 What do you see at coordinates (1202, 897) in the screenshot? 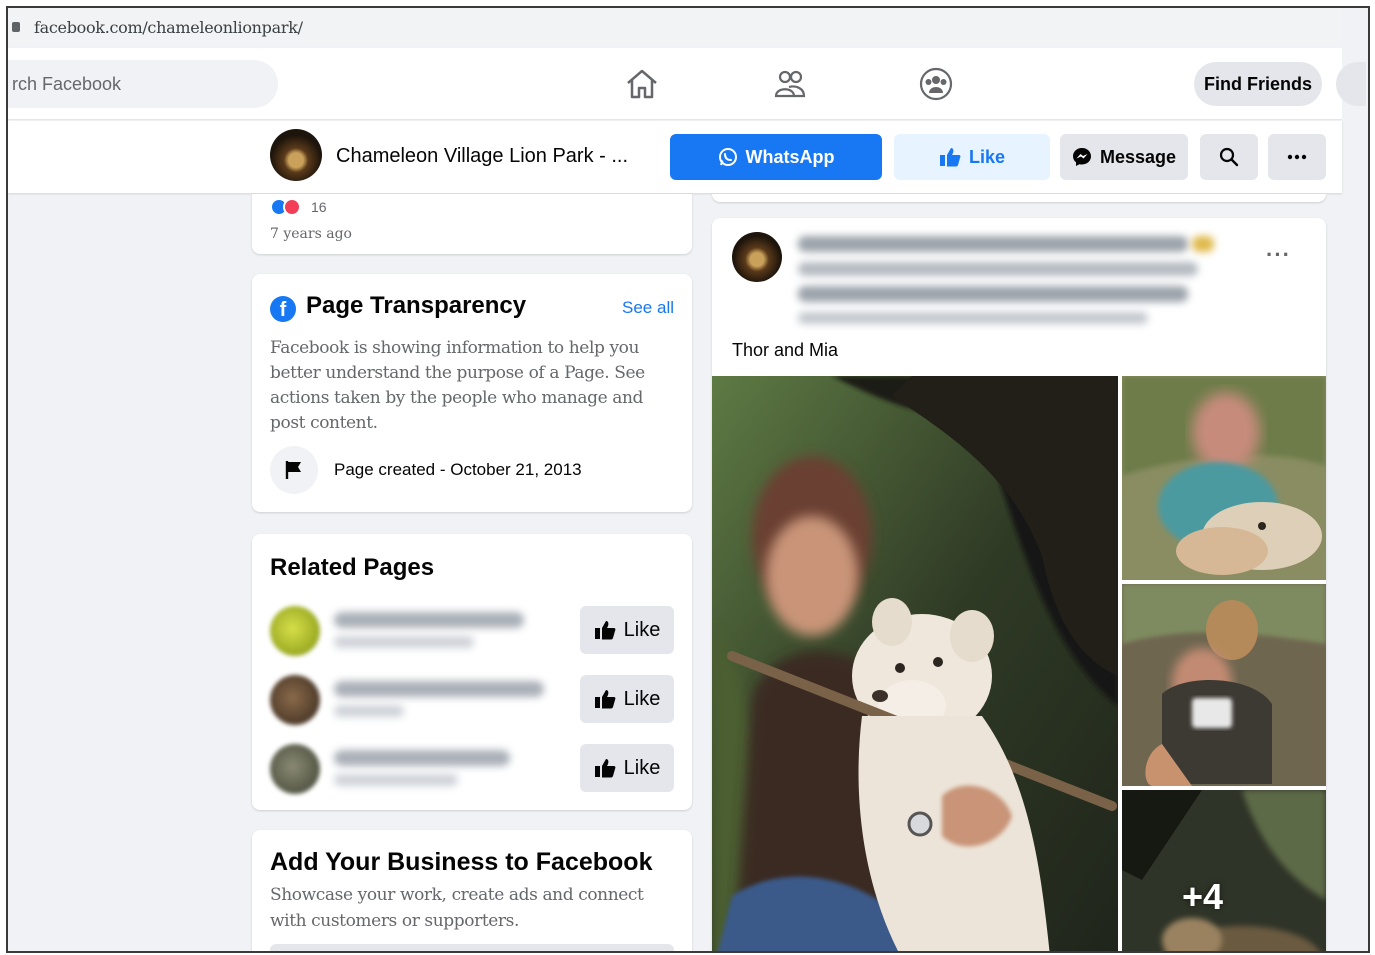
I see `more-photos-count: +4` at bounding box center [1202, 897].